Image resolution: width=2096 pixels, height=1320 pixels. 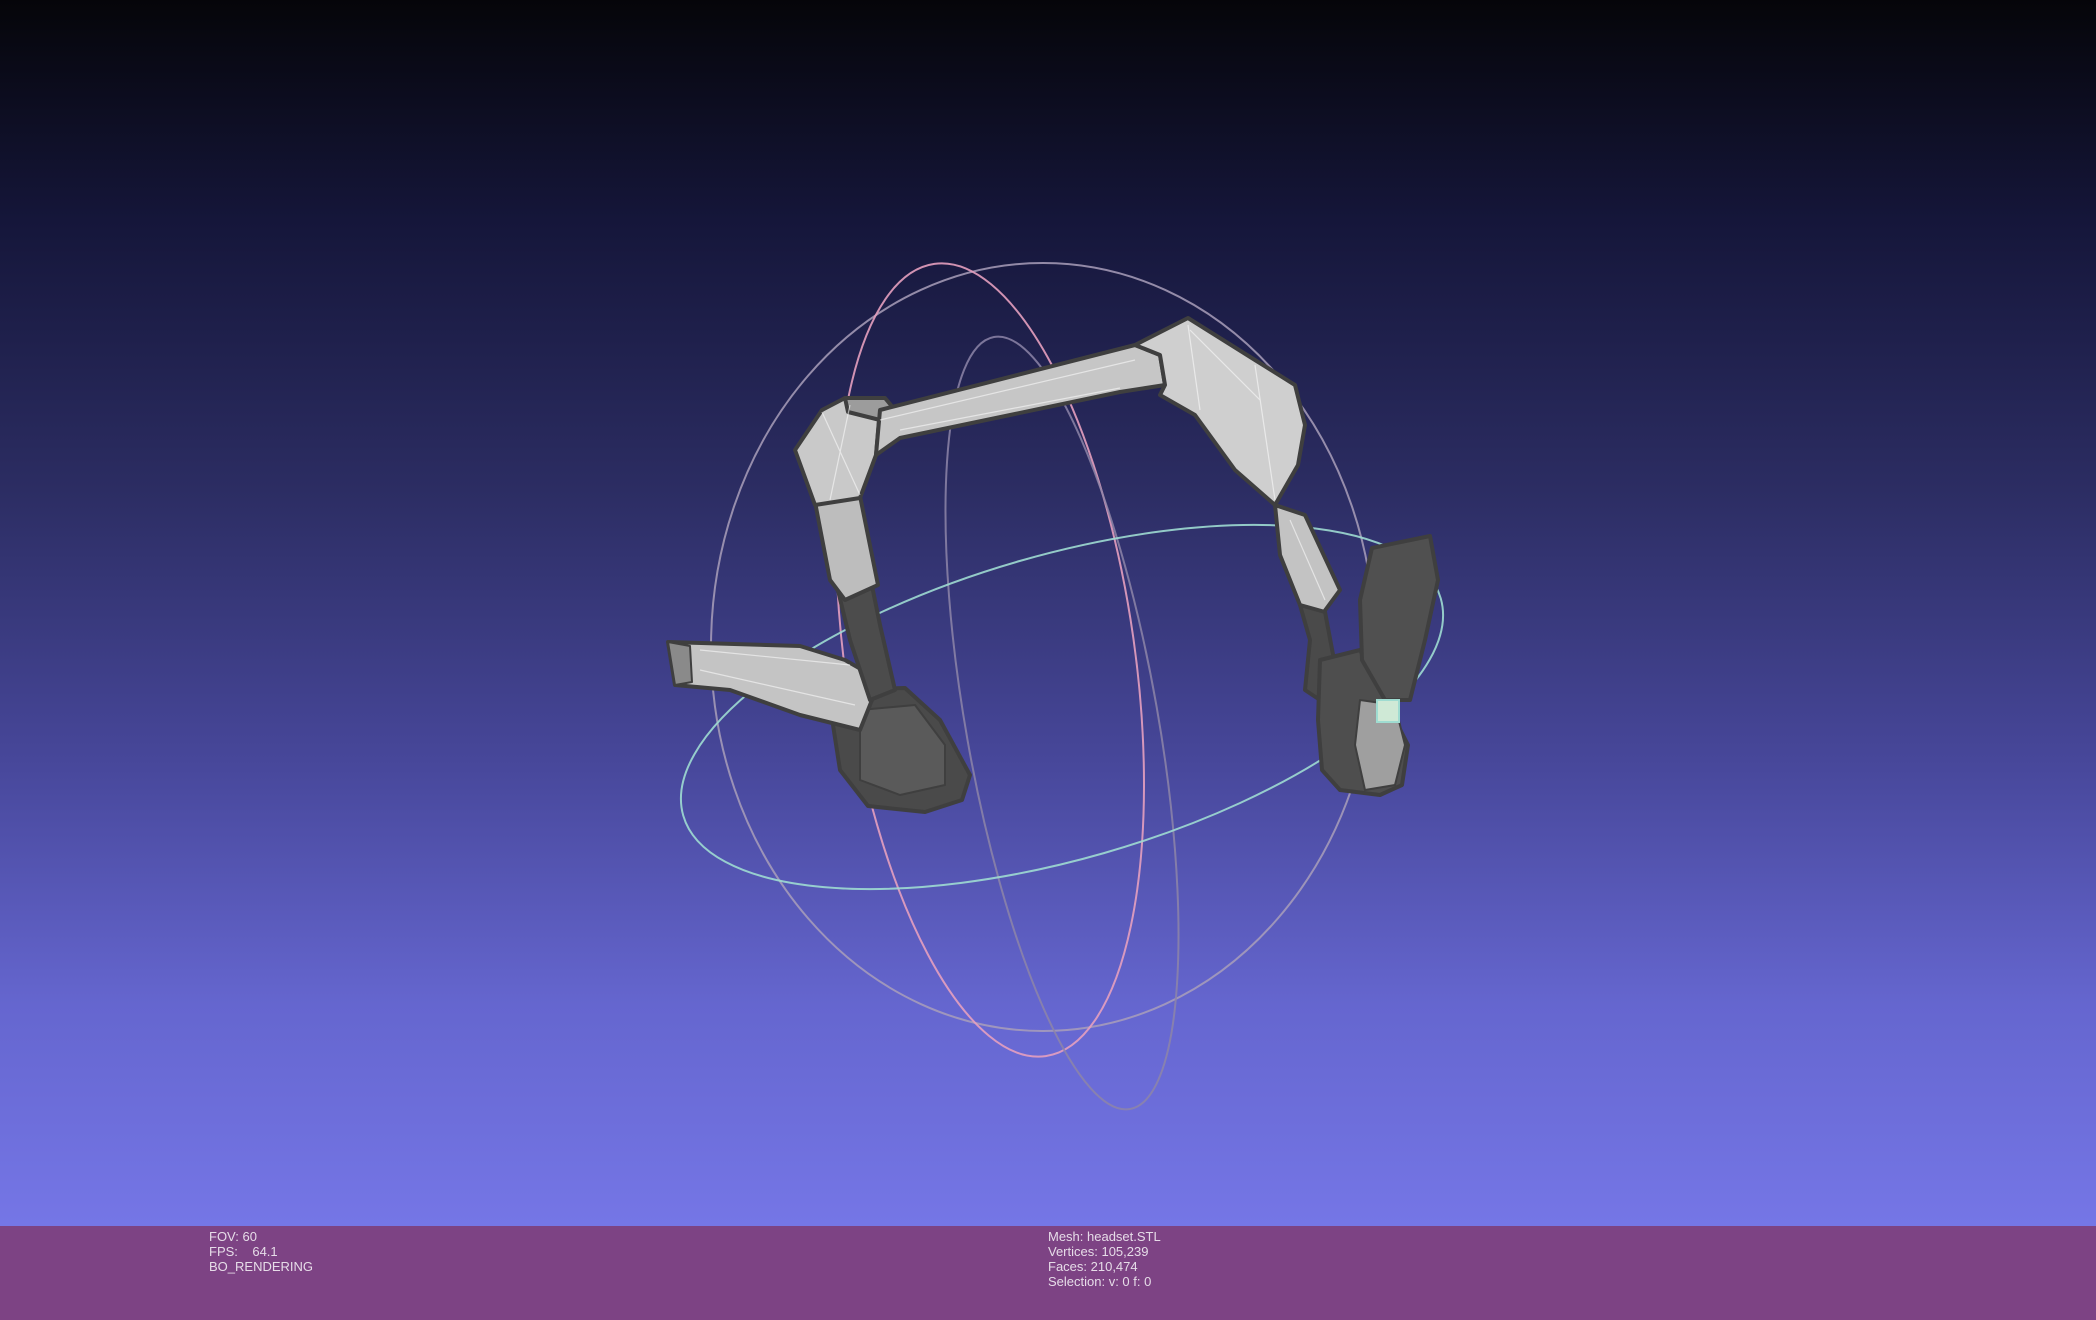 I want to click on headset-mesh, so click(x=1053, y=565).